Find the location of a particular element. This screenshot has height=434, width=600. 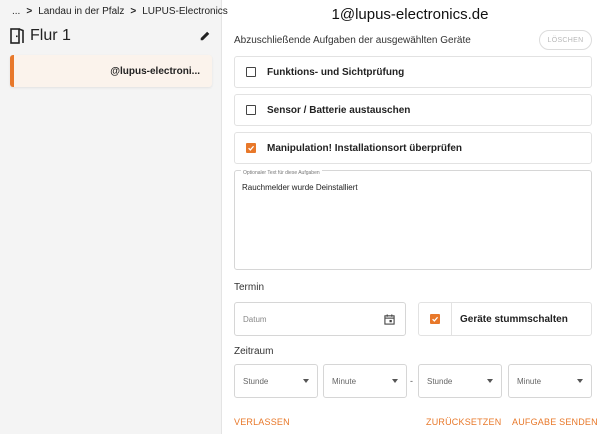

task-checkbox-checked is located at coordinates (251, 148).